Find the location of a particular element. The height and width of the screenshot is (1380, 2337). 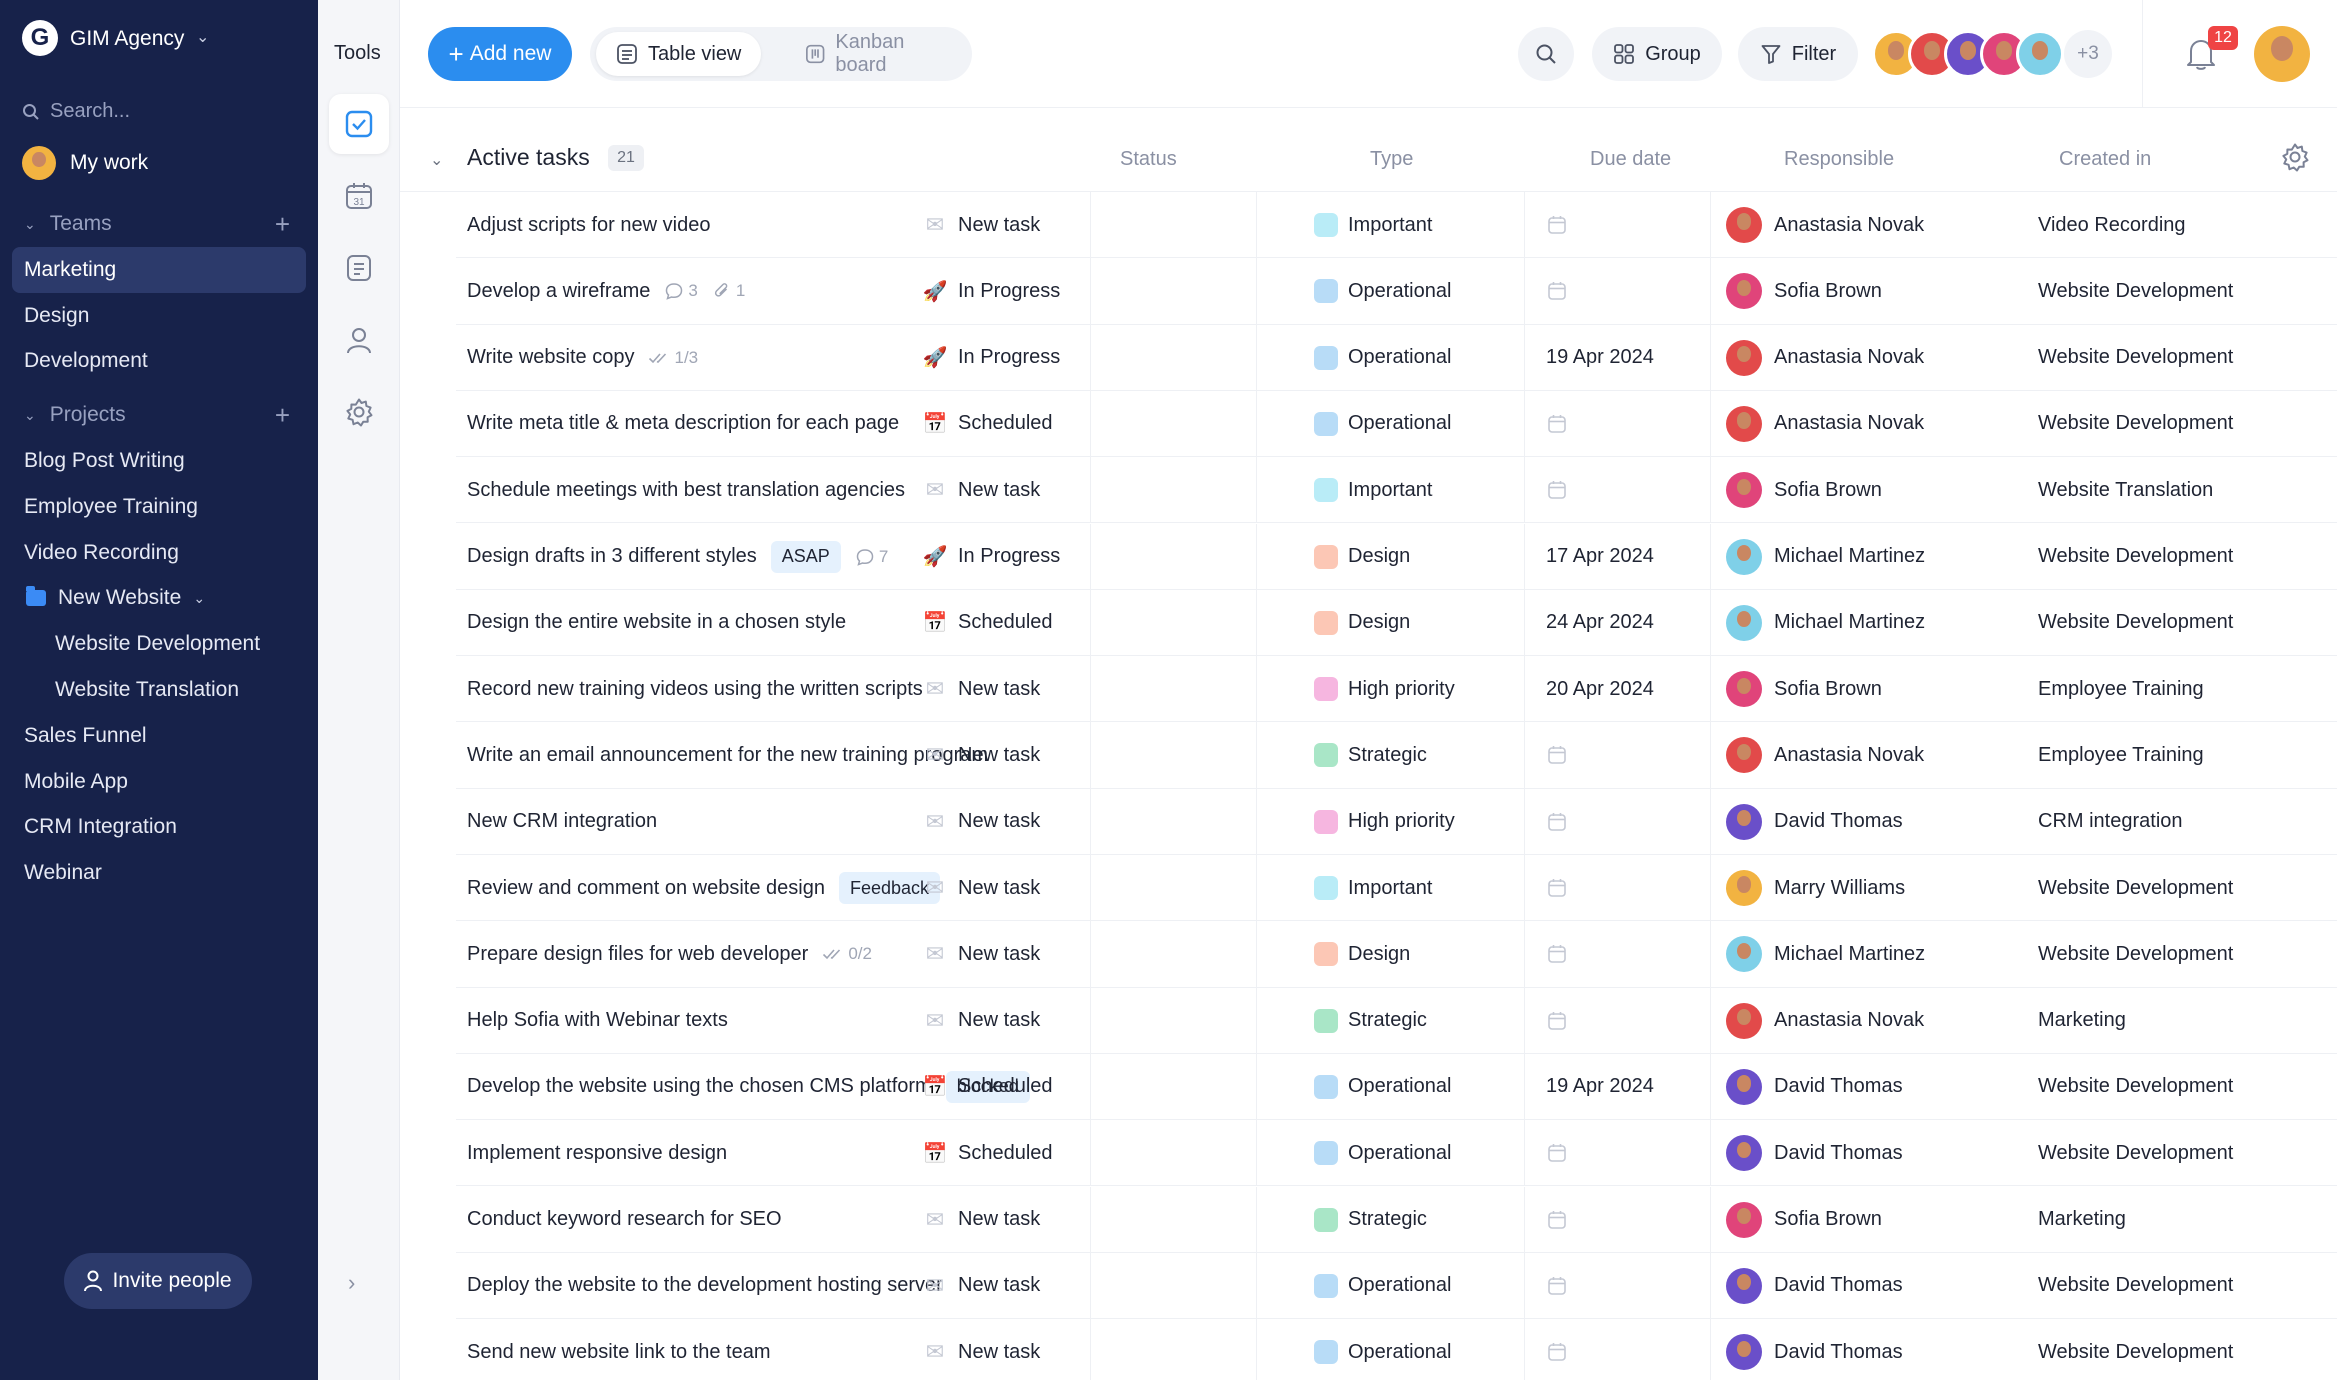

sidebar-item-video-recording: Video Recording is located at coordinates (159, 553).